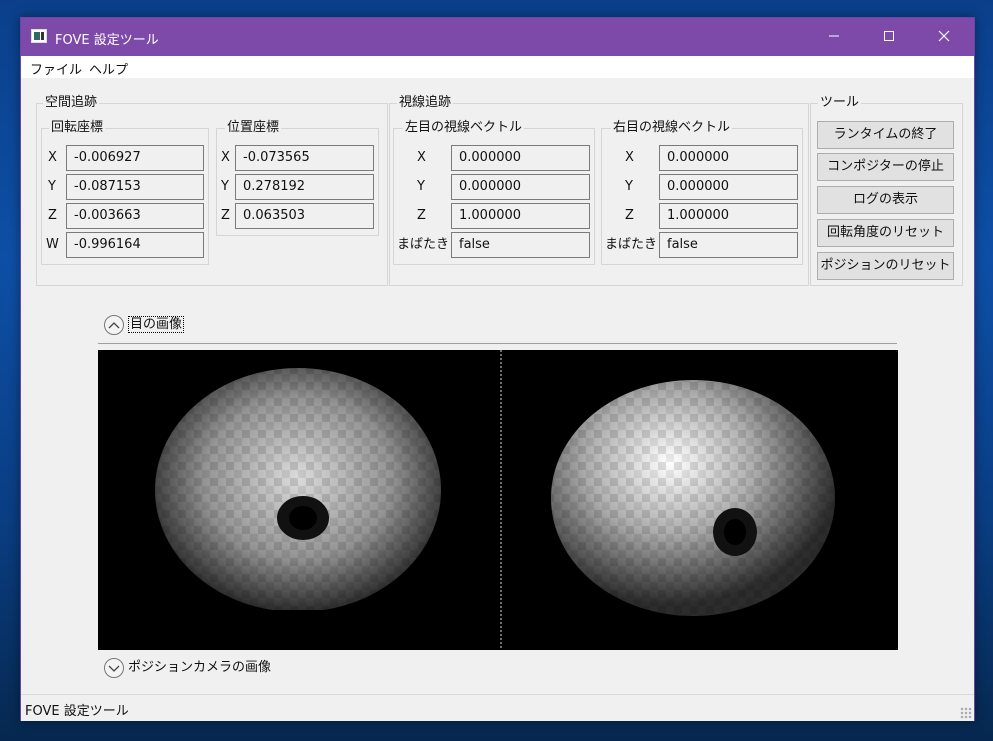 The height and width of the screenshot is (741, 993). I want to click on eye-image-collapse-button, so click(114, 325).